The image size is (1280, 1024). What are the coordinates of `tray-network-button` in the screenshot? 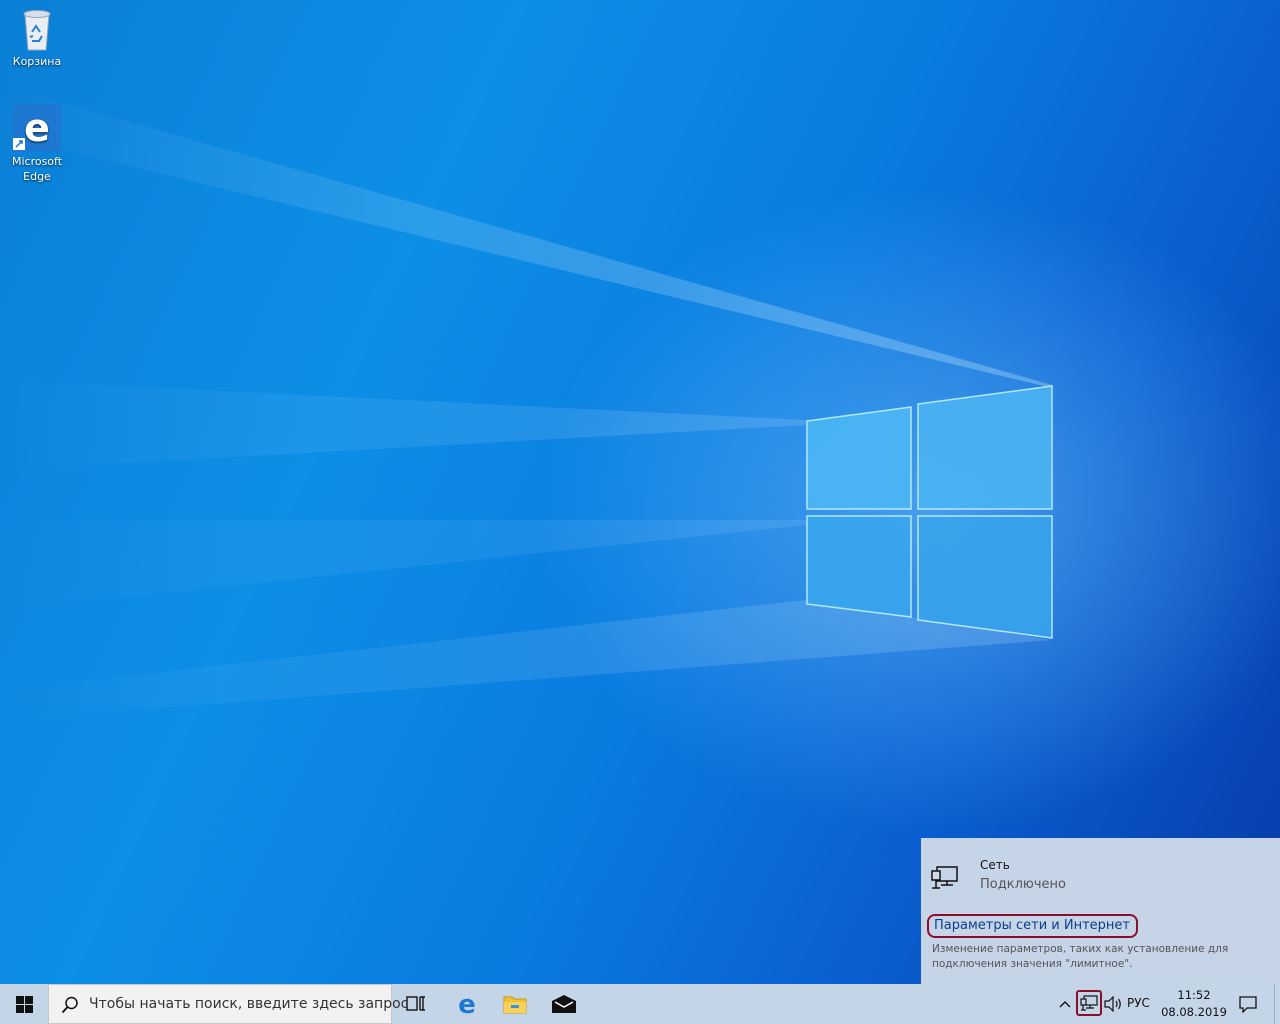 It's located at (1089, 1003).